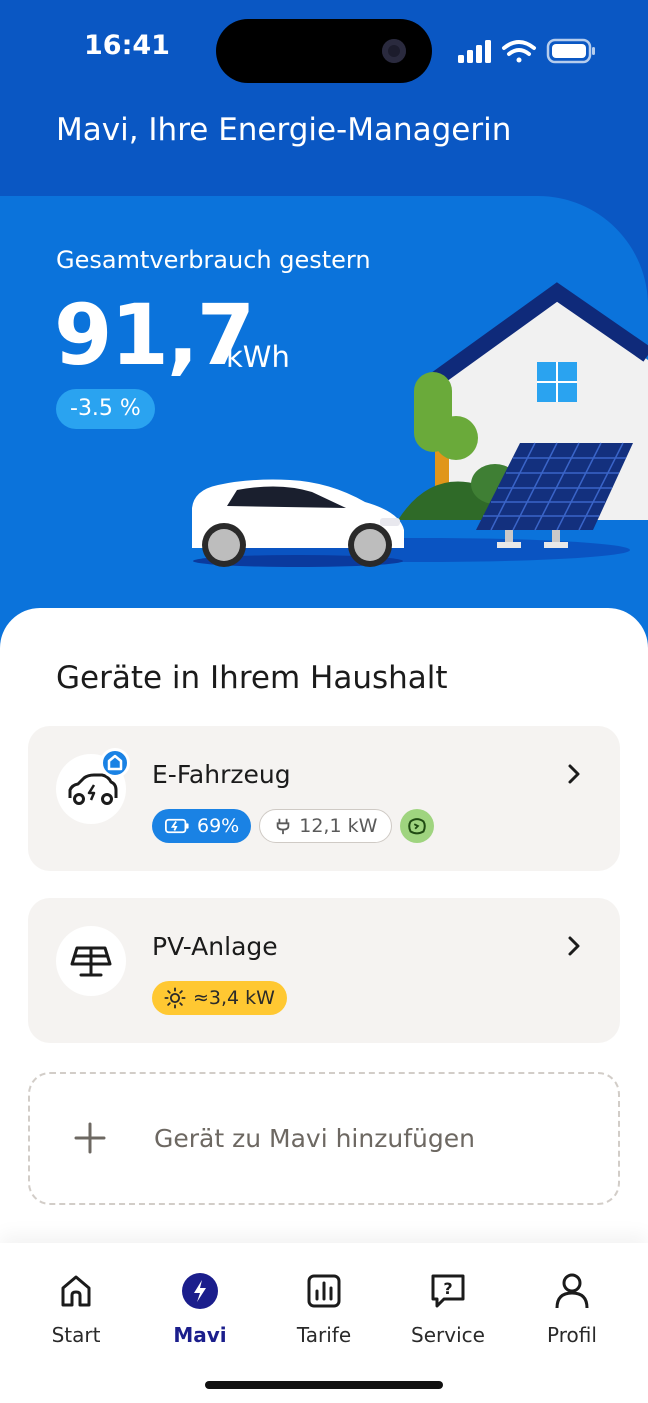  I want to click on sun-icon, so click(175, 998).